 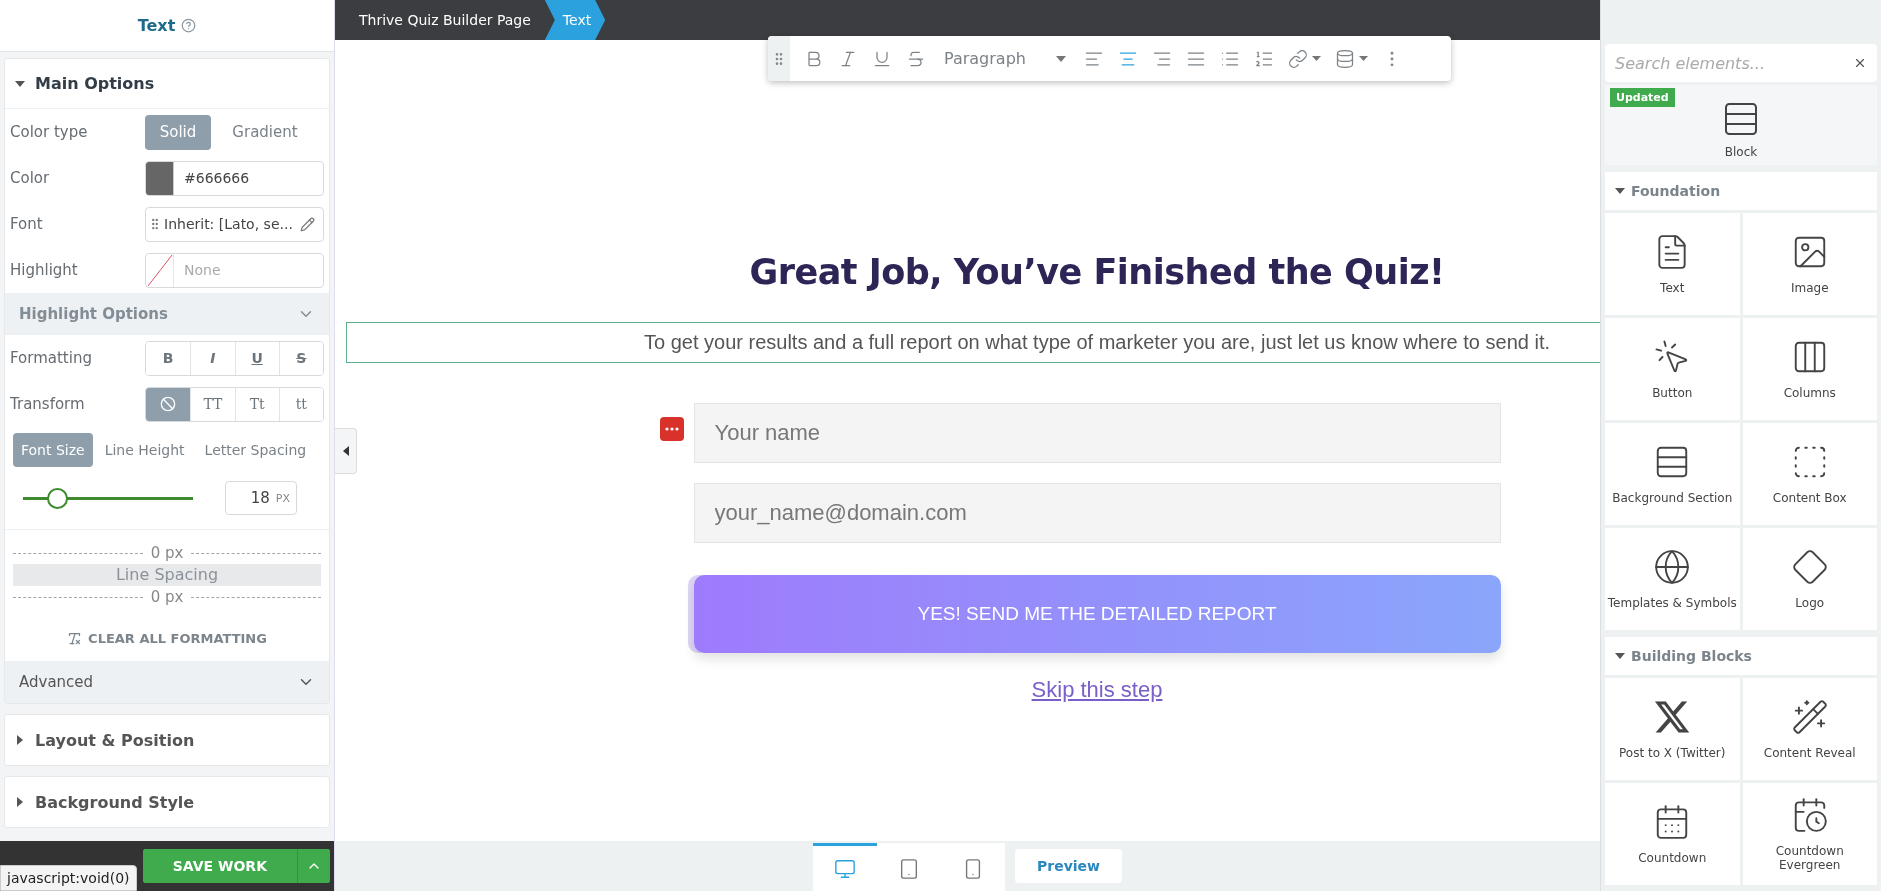 What do you see at coordinates (75, 638) in the screenshot?
I see `clear-format-icon` at bounding box center [75, 638].